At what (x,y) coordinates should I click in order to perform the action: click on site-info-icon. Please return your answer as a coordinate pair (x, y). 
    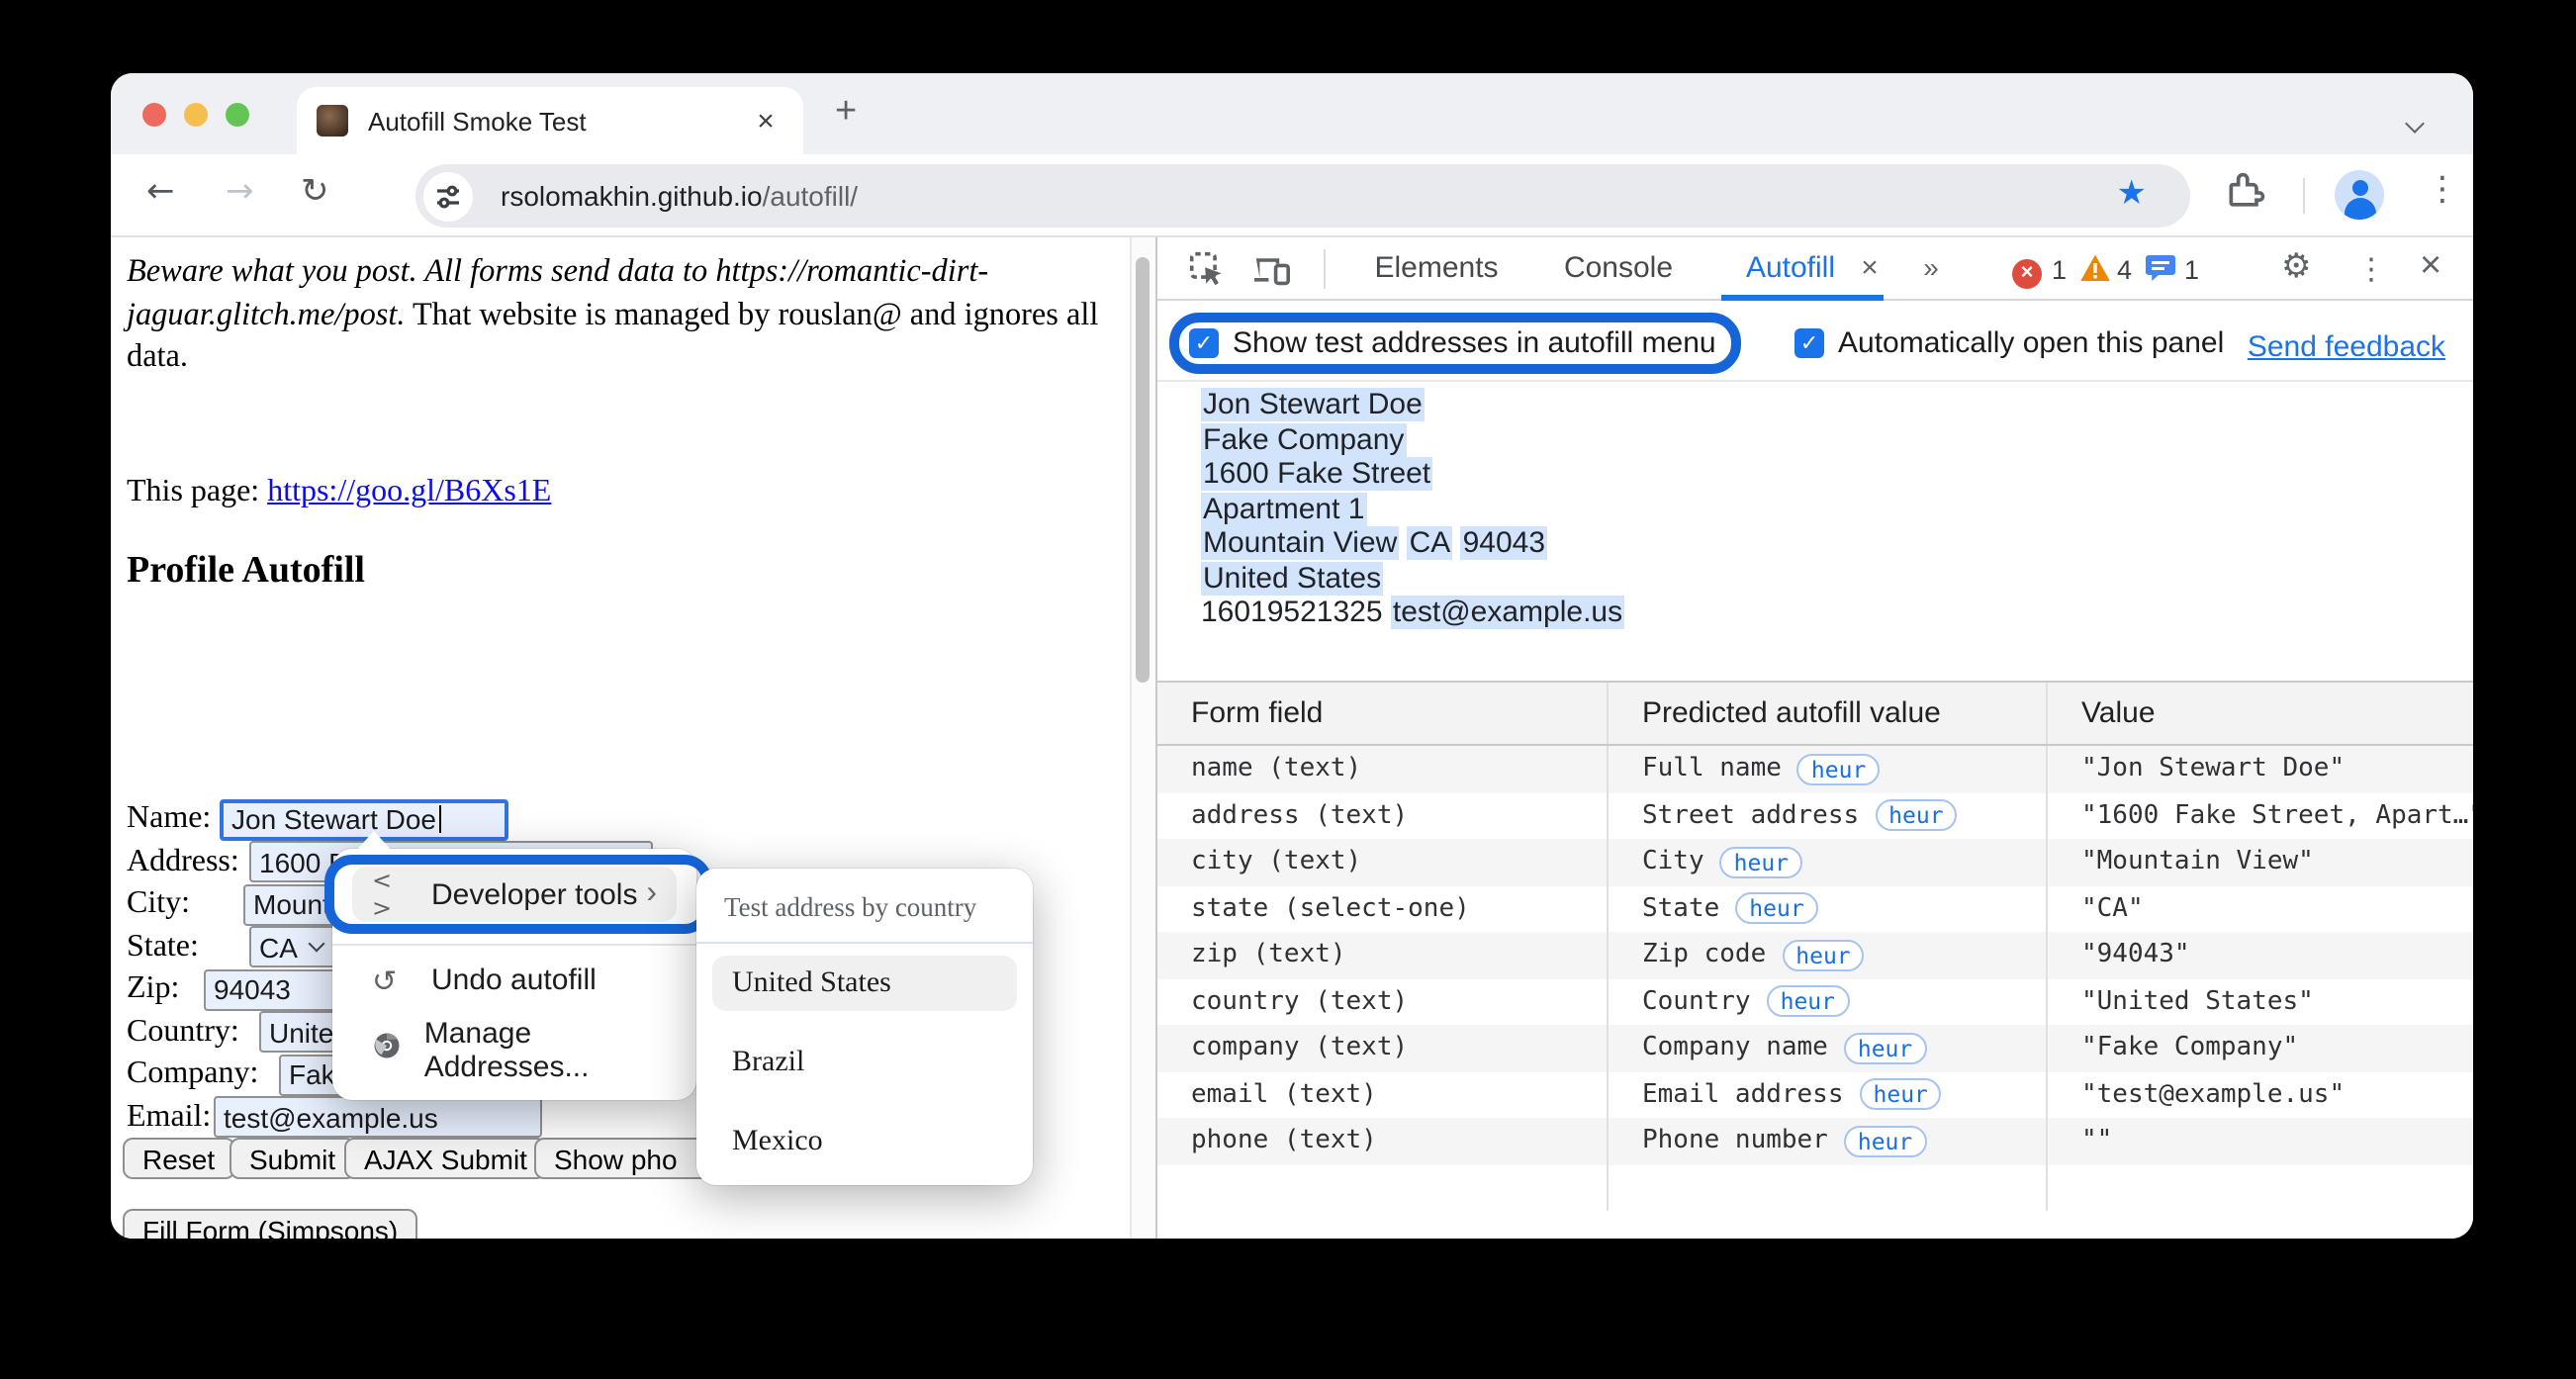
    Looking at the image, I should click on (448, 196).